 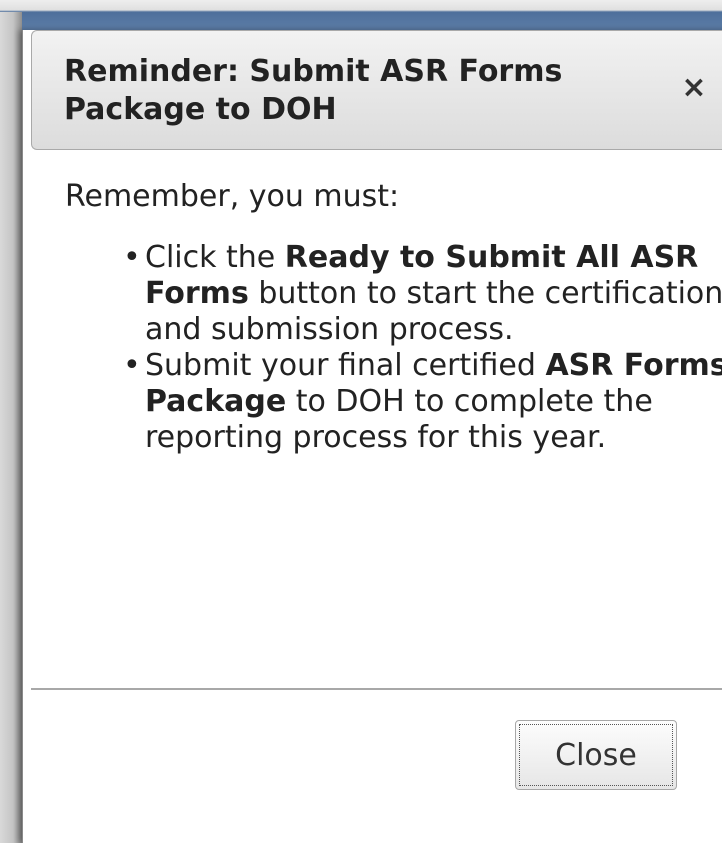 I want to click on close-button: Close, so click(x=596, y=755).